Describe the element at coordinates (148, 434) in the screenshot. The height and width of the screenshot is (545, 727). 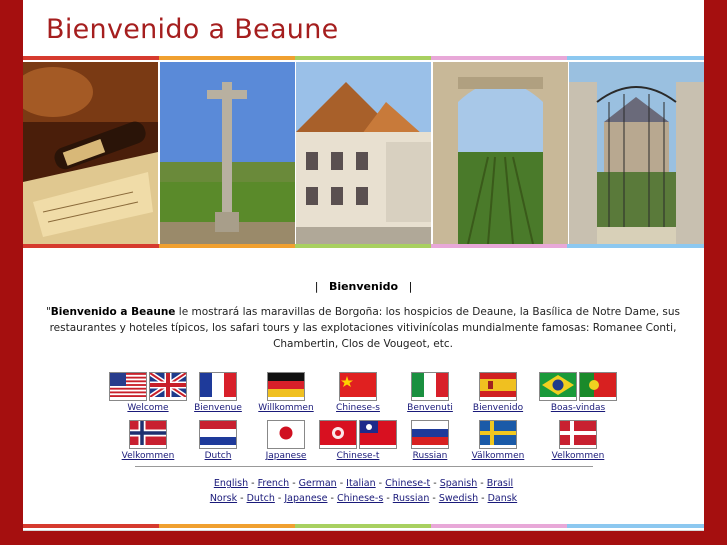
I see `norway-flag-icon` at that location.